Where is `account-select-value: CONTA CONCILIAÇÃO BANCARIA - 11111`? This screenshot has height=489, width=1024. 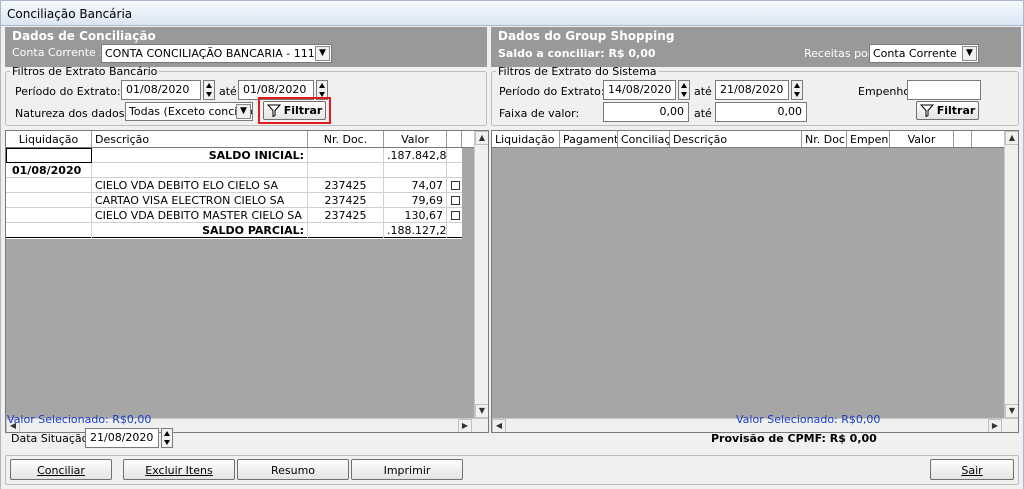
account-select-value: CONTA CONCILIAÇÃO BANCARIA - 11111 is located at coordinates (217, 53).